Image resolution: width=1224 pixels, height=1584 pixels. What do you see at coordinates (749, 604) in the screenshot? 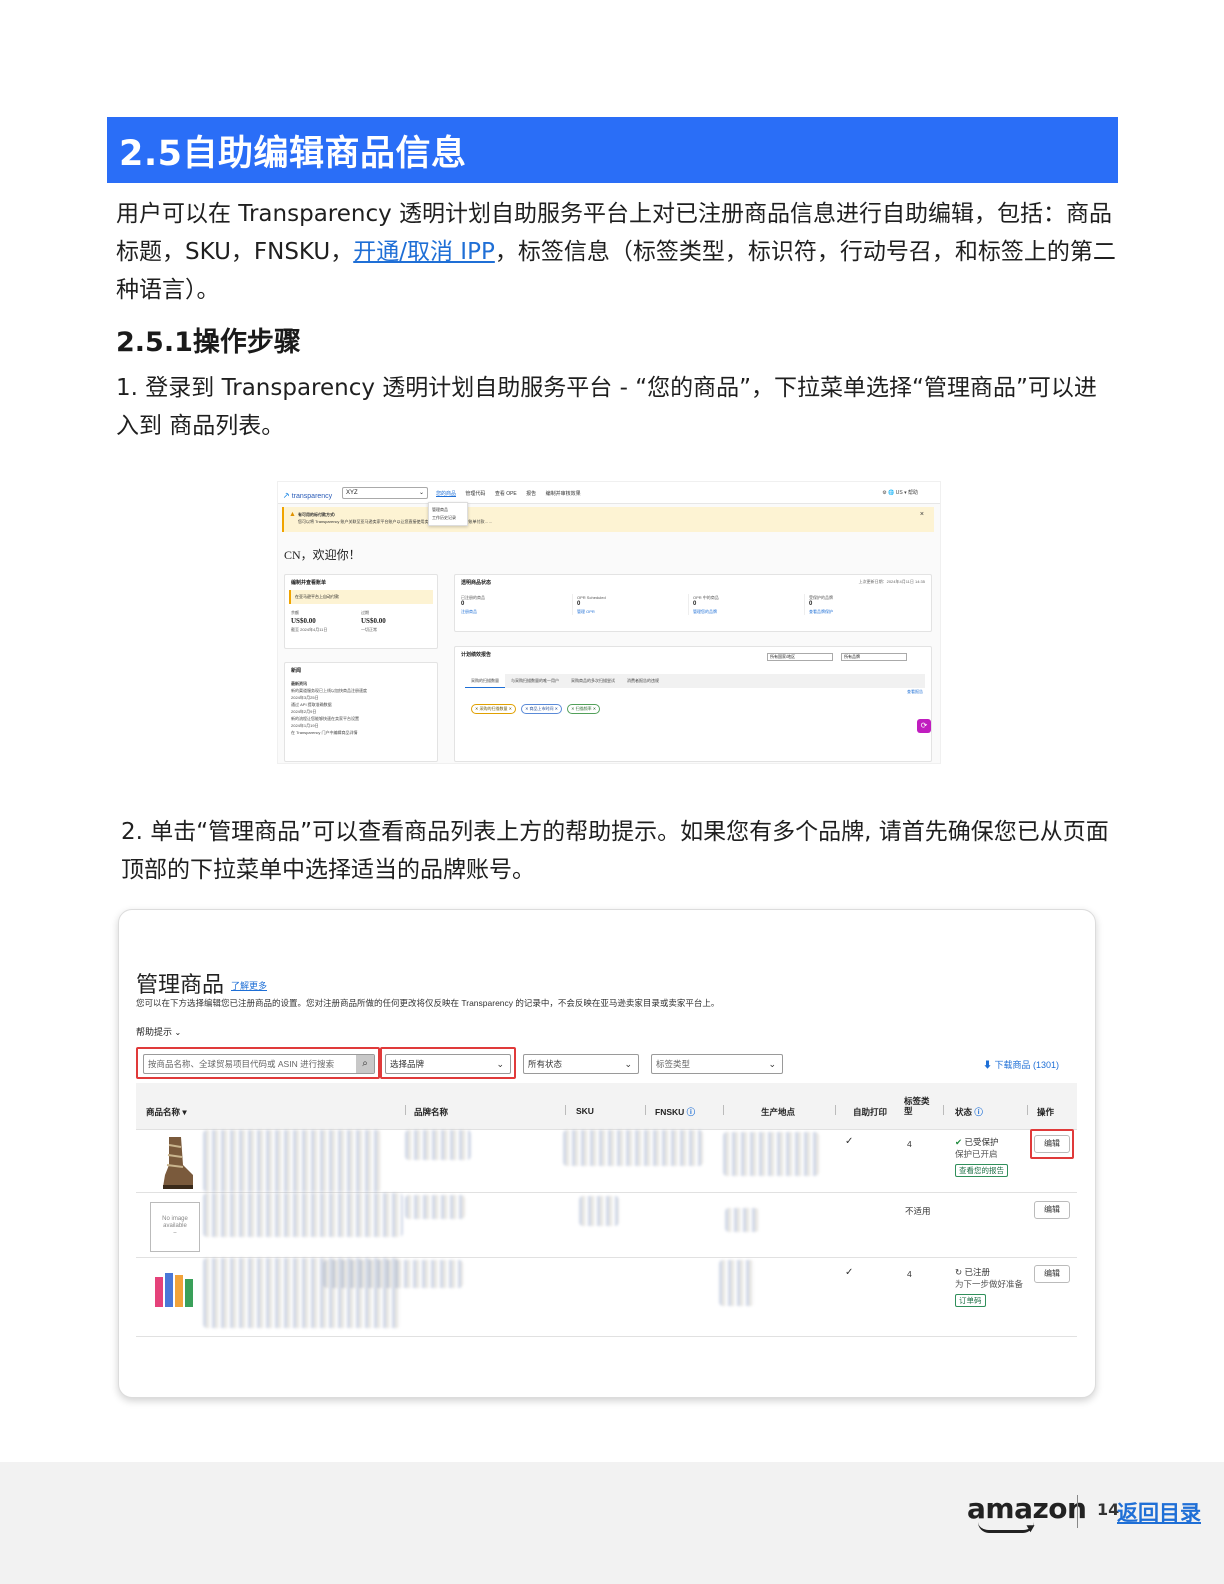
I see `stat-opr-products: OPR 中的商品 0 管理您的品牌` at bounding box center [749, 604].